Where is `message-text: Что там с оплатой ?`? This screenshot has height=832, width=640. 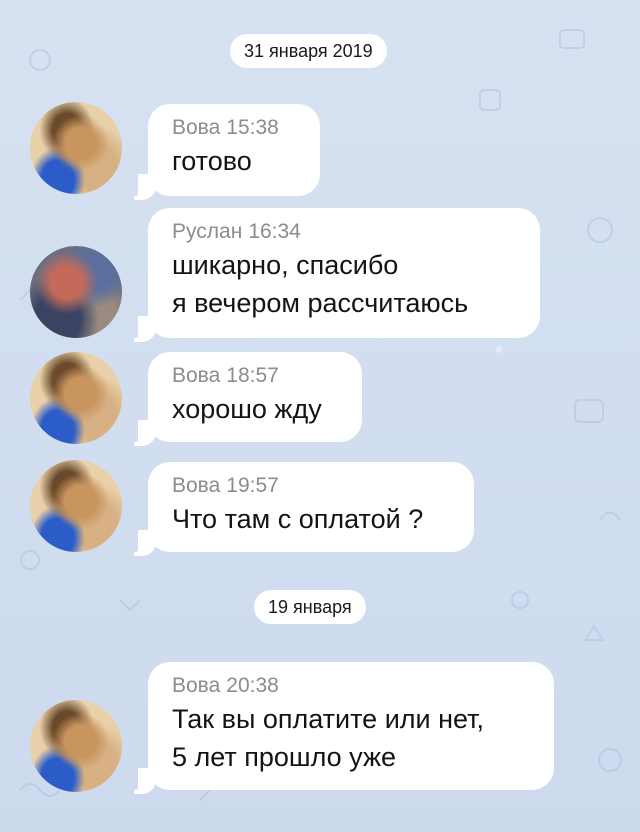
message-text: Что там с оплатой ? is located at coordinates (298, 519).